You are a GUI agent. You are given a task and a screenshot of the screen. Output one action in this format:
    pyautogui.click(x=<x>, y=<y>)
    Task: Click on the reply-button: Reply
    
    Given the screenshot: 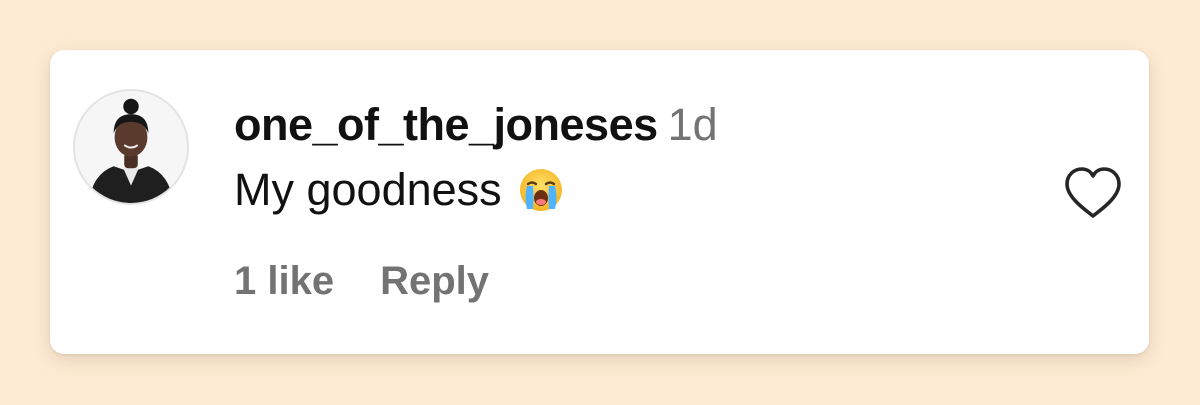 What is the action you would take?
    pyautogui.click(x=434, y=281)
    